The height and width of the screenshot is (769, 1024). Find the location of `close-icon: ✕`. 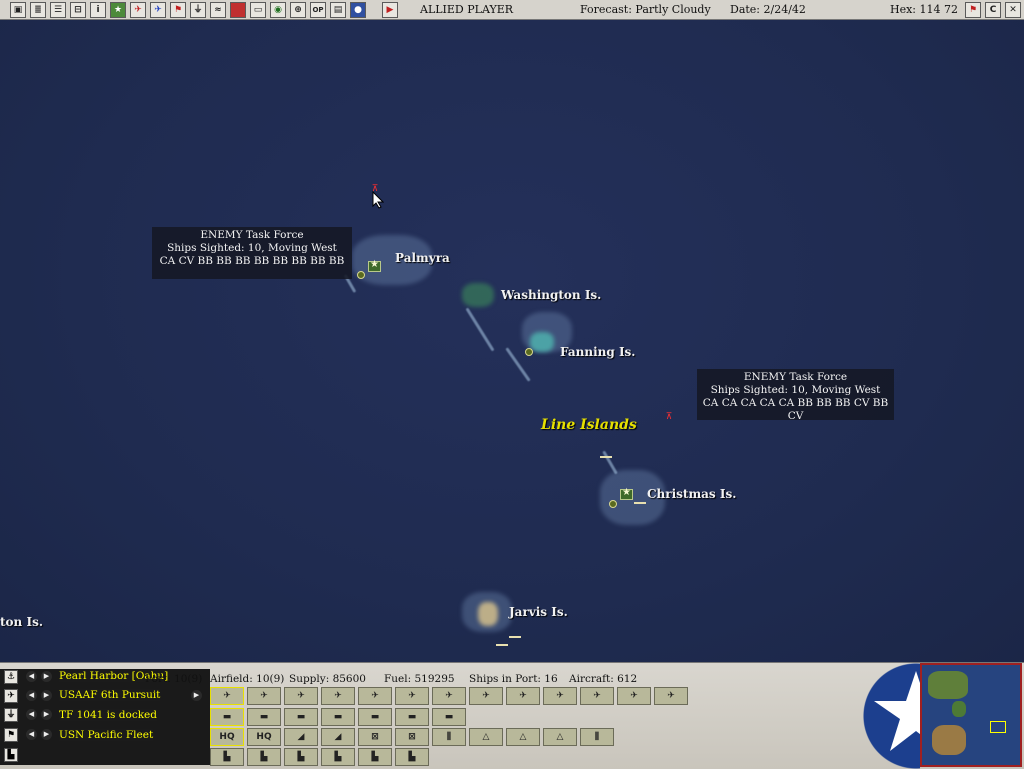

close-icon: ✕ is located at coordinates (1013, 10).